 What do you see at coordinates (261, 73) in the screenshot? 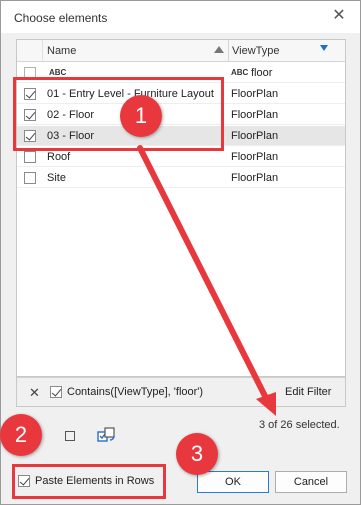
I see `viewtype-filter-input: floor` at bounding box center [261, 73].